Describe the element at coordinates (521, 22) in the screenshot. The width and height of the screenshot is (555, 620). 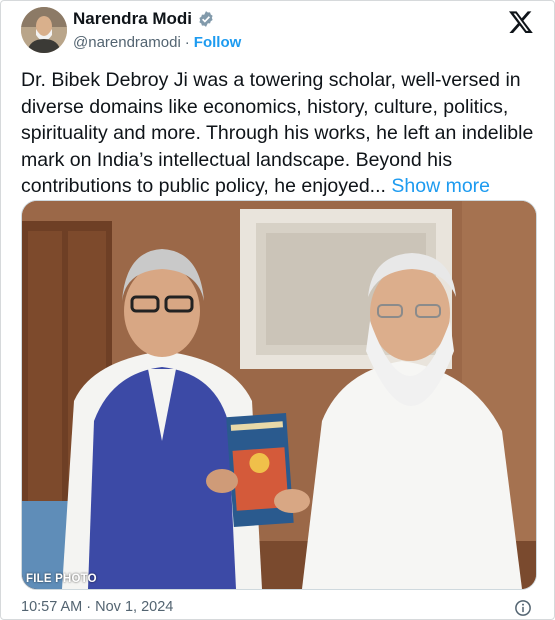
I see `x-logo-icon` at that location.